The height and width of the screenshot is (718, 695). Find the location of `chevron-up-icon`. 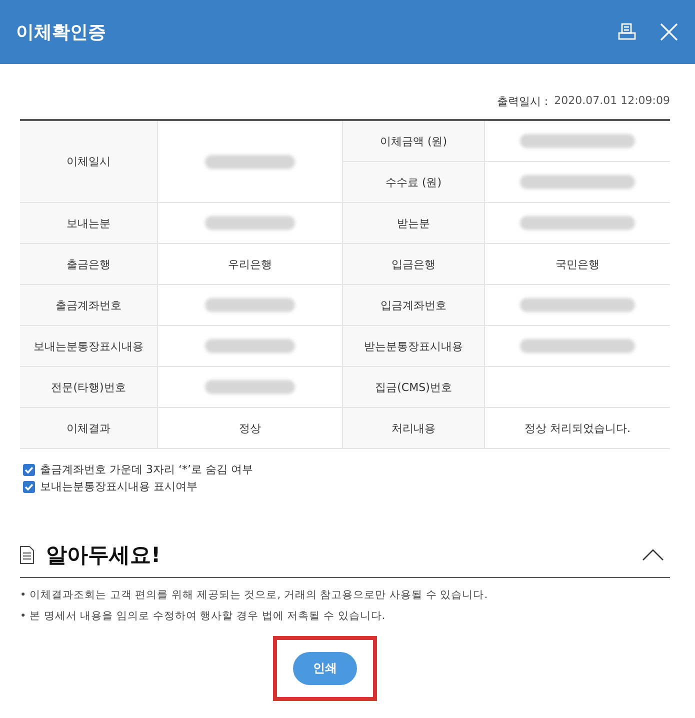

chevron-up-icon is located at coordinates (653, 555).